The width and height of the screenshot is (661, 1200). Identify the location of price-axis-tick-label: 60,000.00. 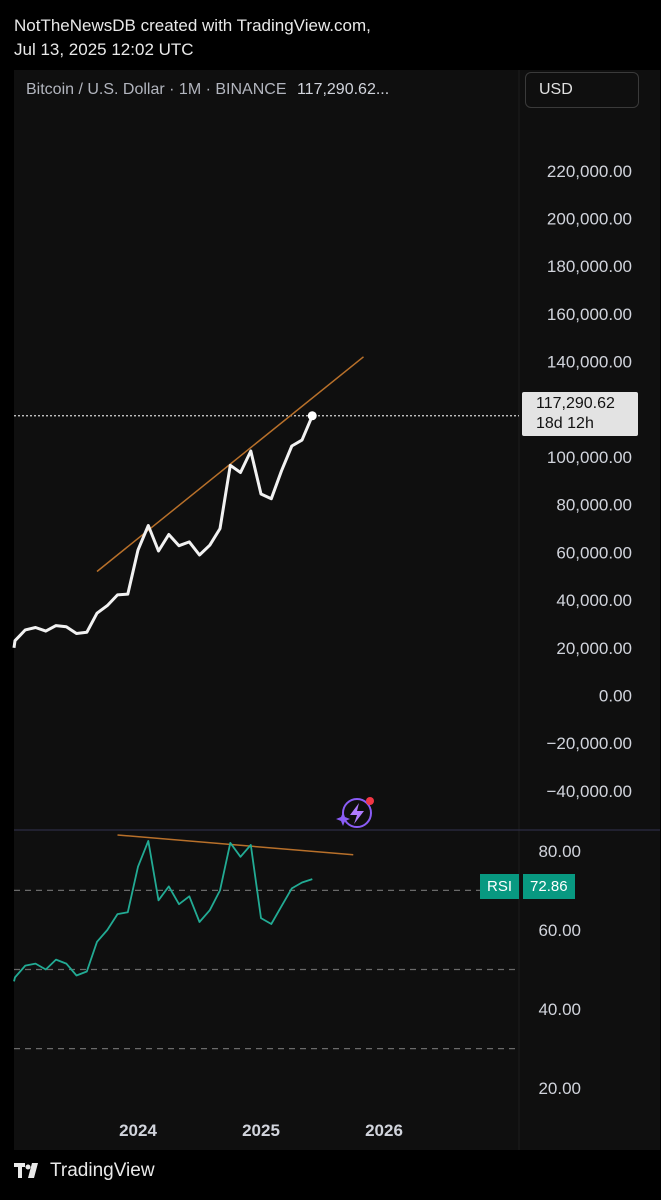
(594, 552).